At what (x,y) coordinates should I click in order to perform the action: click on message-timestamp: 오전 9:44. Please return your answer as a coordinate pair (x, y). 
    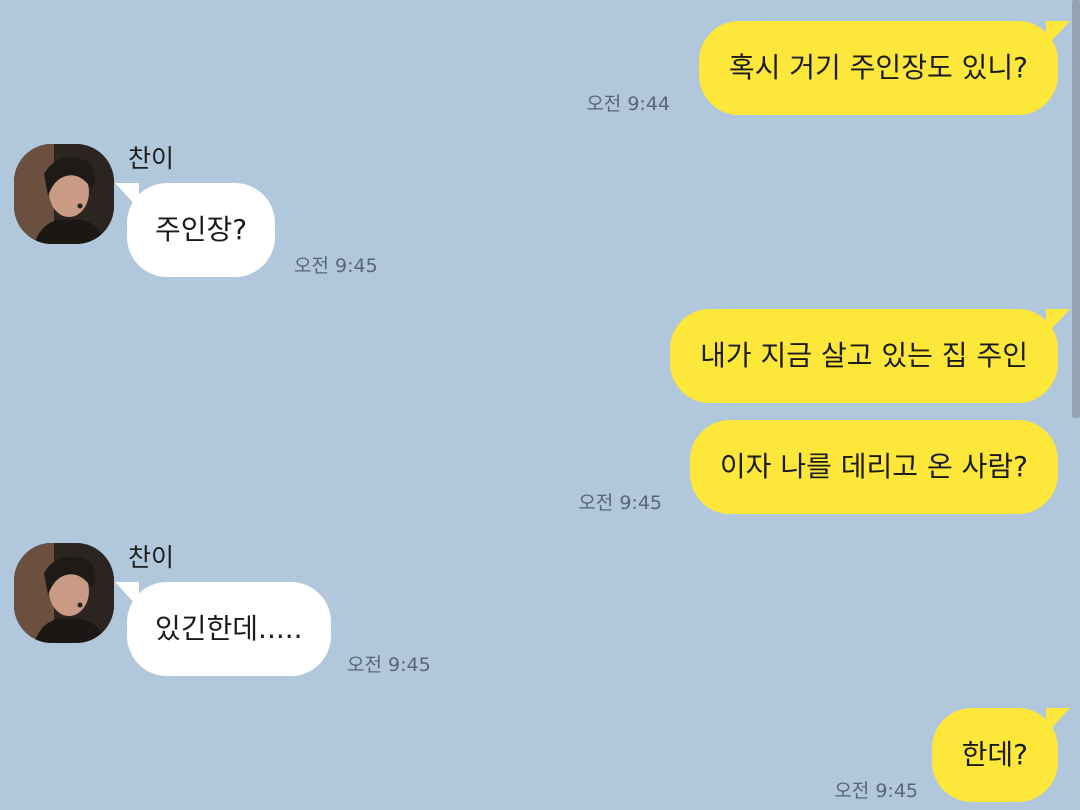
    Looking at the image, I should click on (628, 104).